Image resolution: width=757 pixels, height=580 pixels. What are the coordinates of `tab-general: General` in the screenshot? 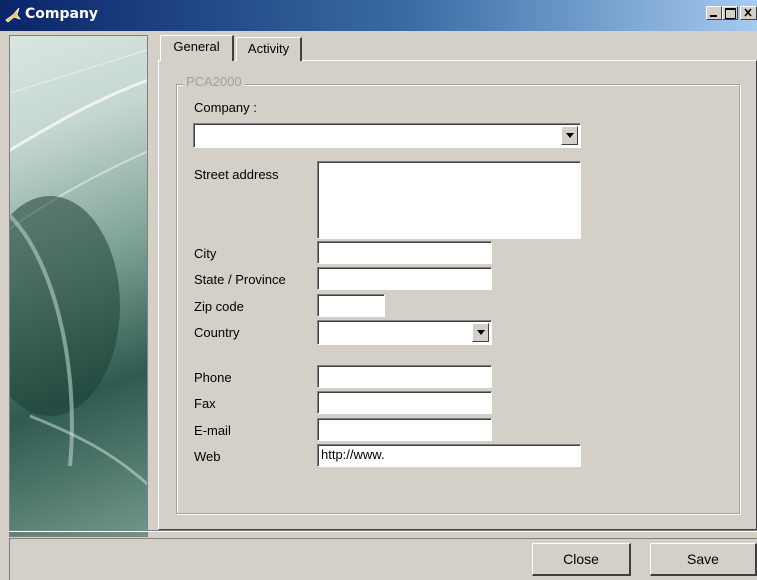 It's located at (197, 48).